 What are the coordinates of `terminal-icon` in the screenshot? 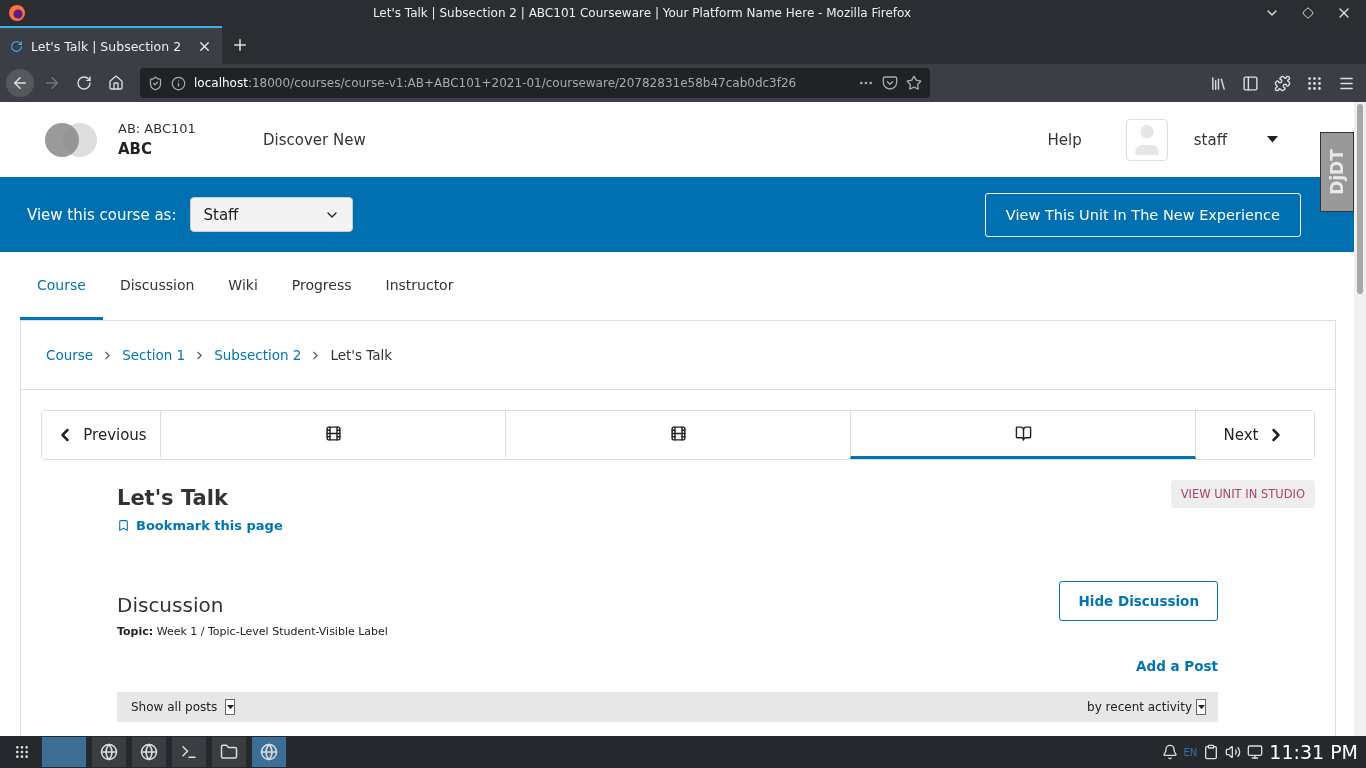 It's located at (189, 752).